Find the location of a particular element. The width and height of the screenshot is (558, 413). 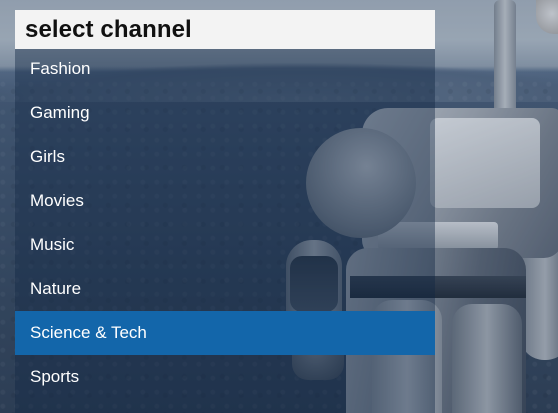

channel-item-music: Music is located at coordinates (225, 245).